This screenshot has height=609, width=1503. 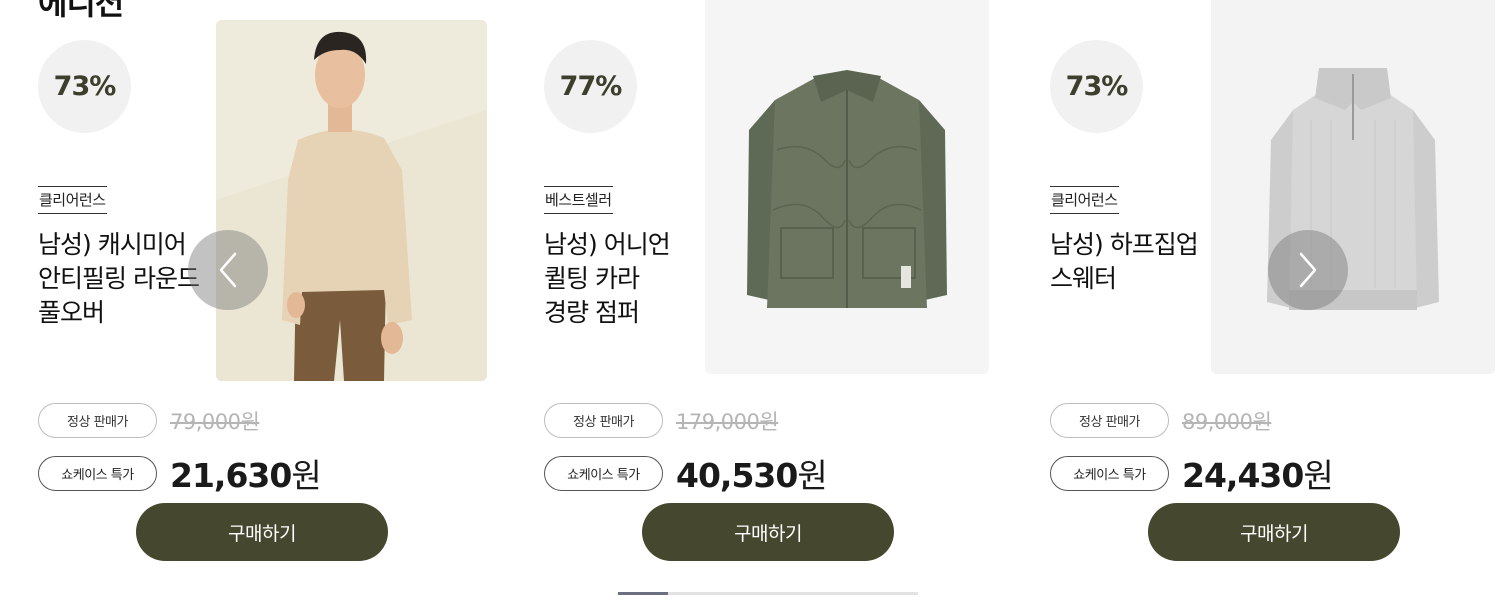 I want to click on product-name: 남성) 하프집업 스웨터, so click(x=1160, y=262).